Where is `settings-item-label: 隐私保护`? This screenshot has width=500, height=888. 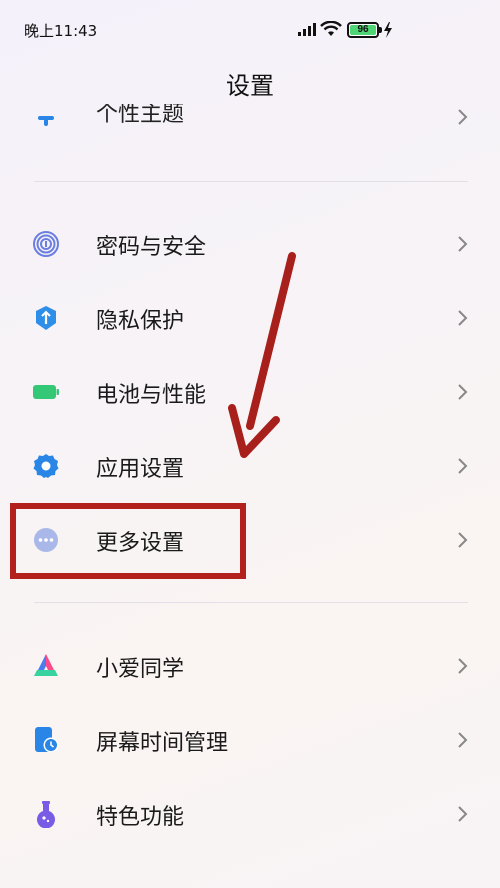
settings-item-label: 隐私保护 is located at coordinates (140, 321).